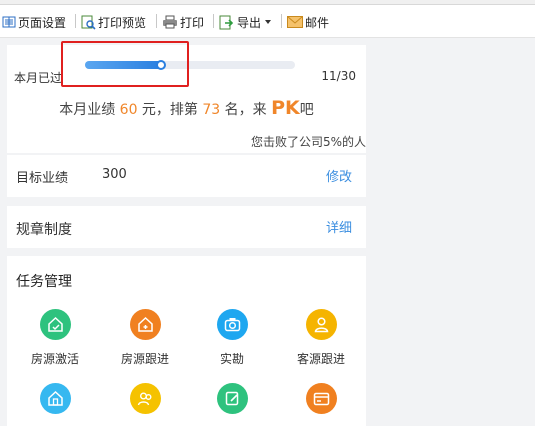  What do you see at coordinates (55, 324) in the screenshot?
I see `house-activate-icon` at bounding box center [55, 324].